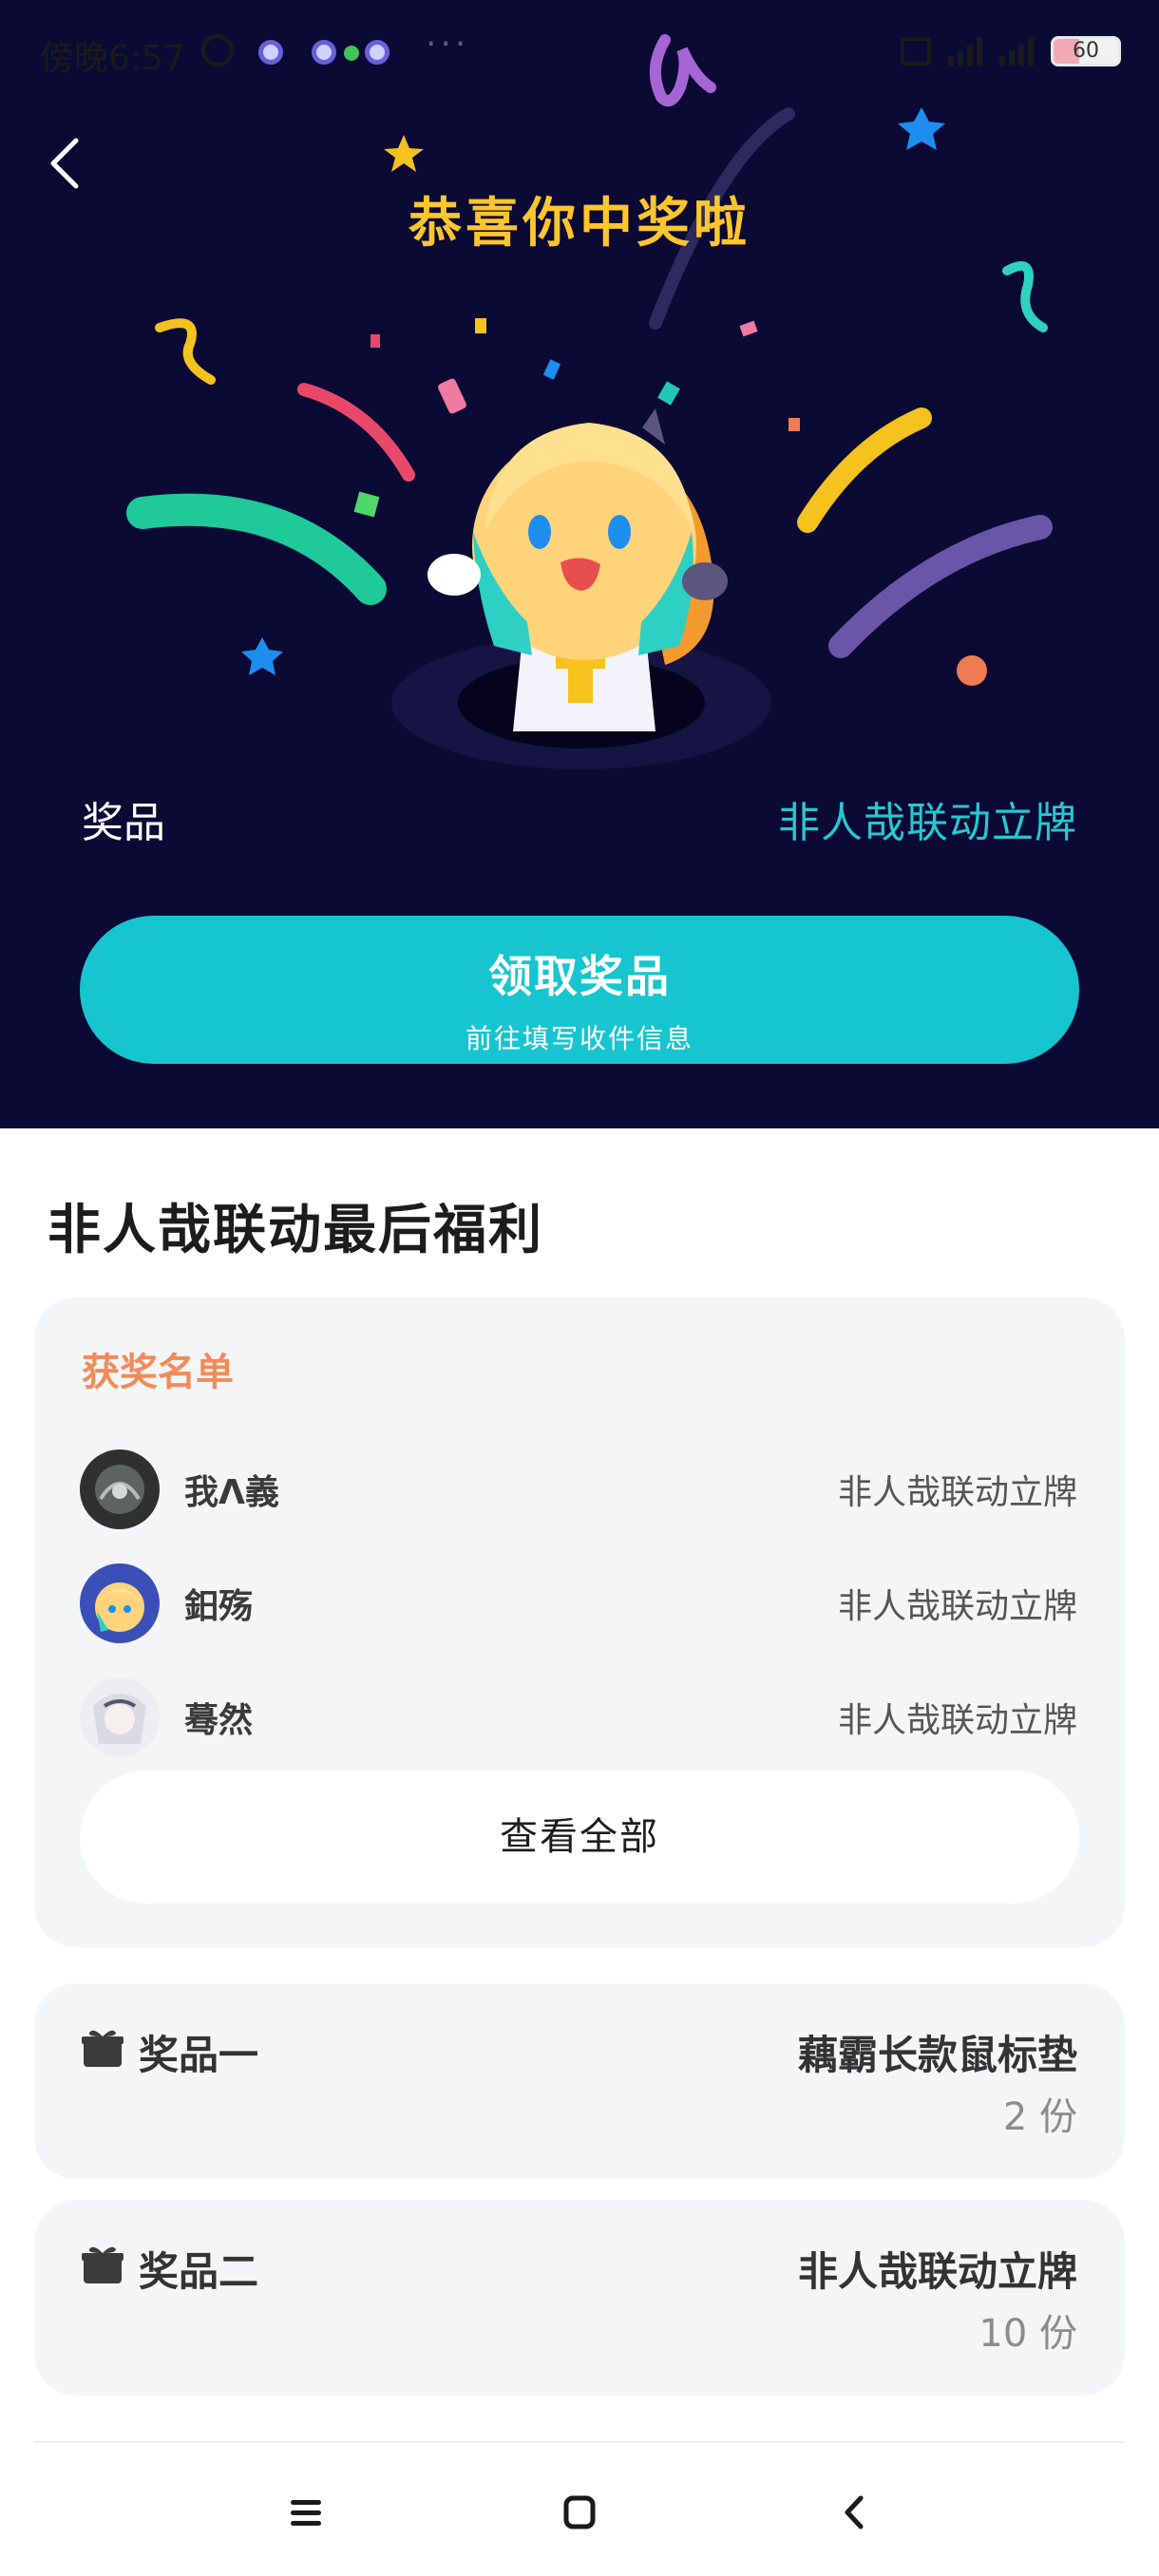 The image size is (1159, 2576). What do you see at coordinates (351, 53) in the screenshot?
I see `notification-dot-icon` at bounding box center [351, 53].